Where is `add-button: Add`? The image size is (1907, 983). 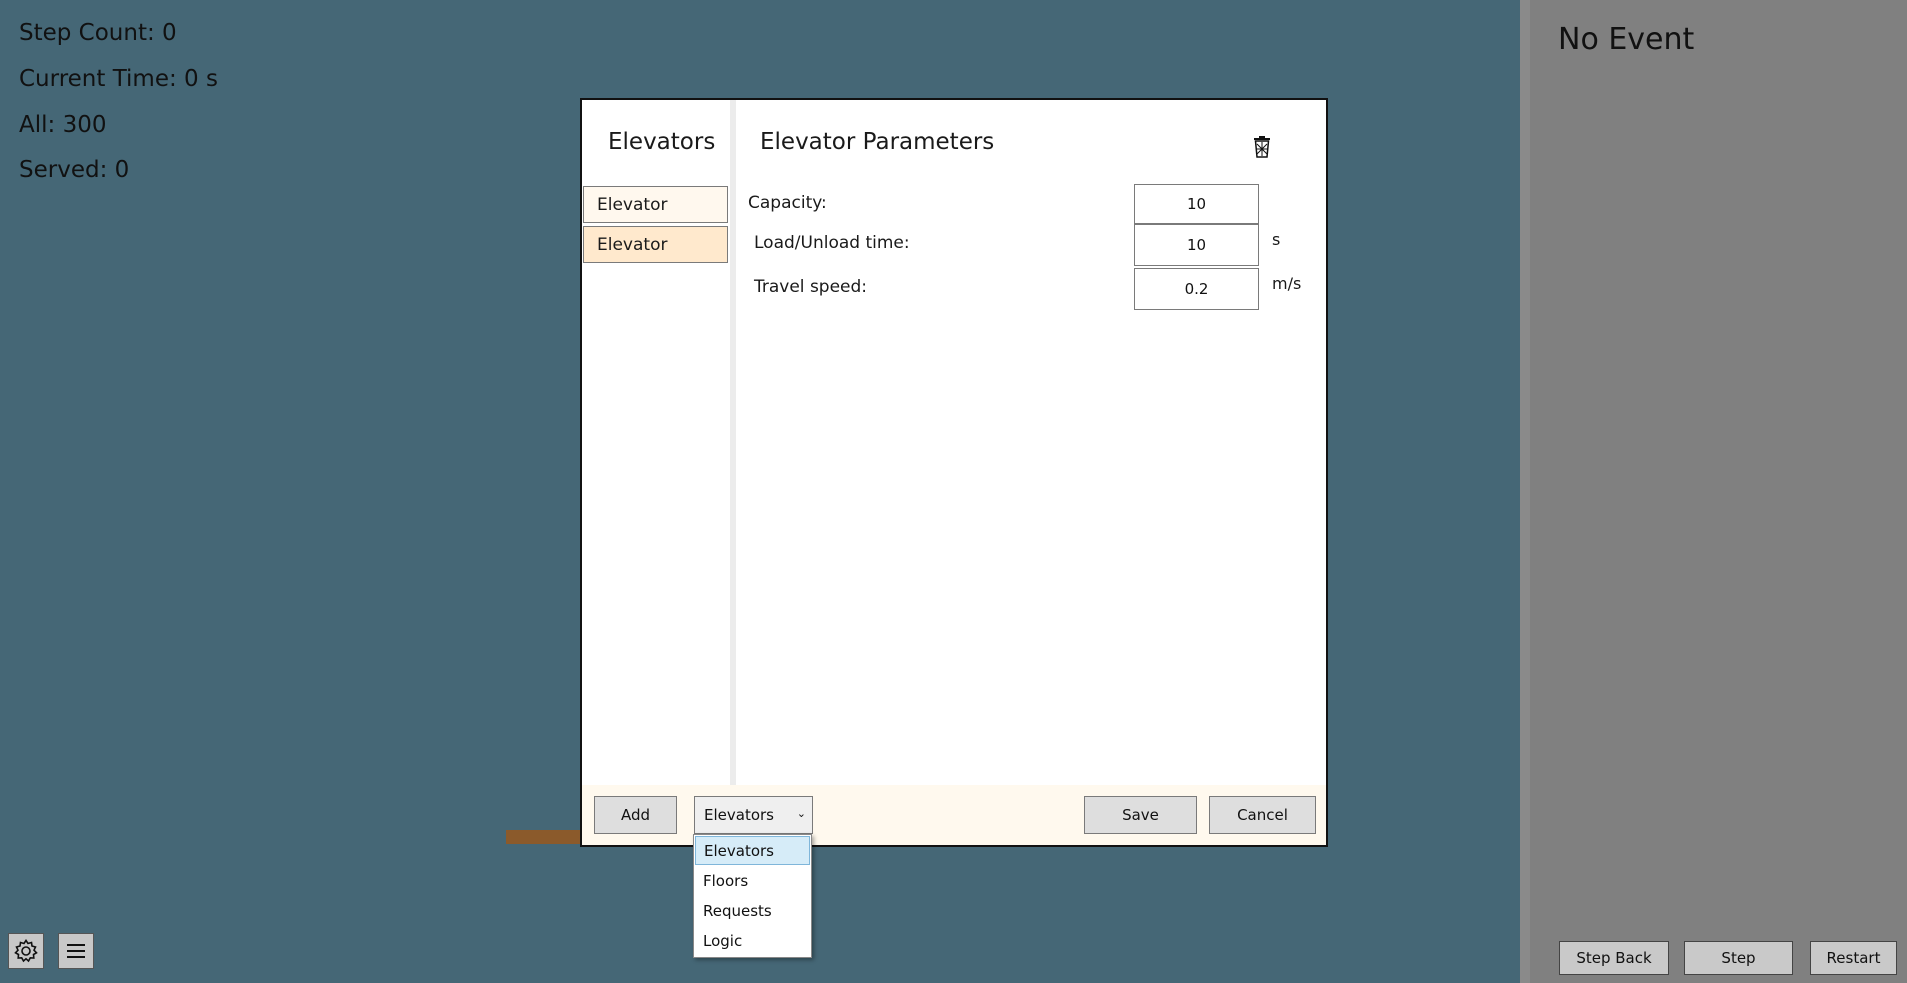 add-button: Add is located at coordinates (635, 815).